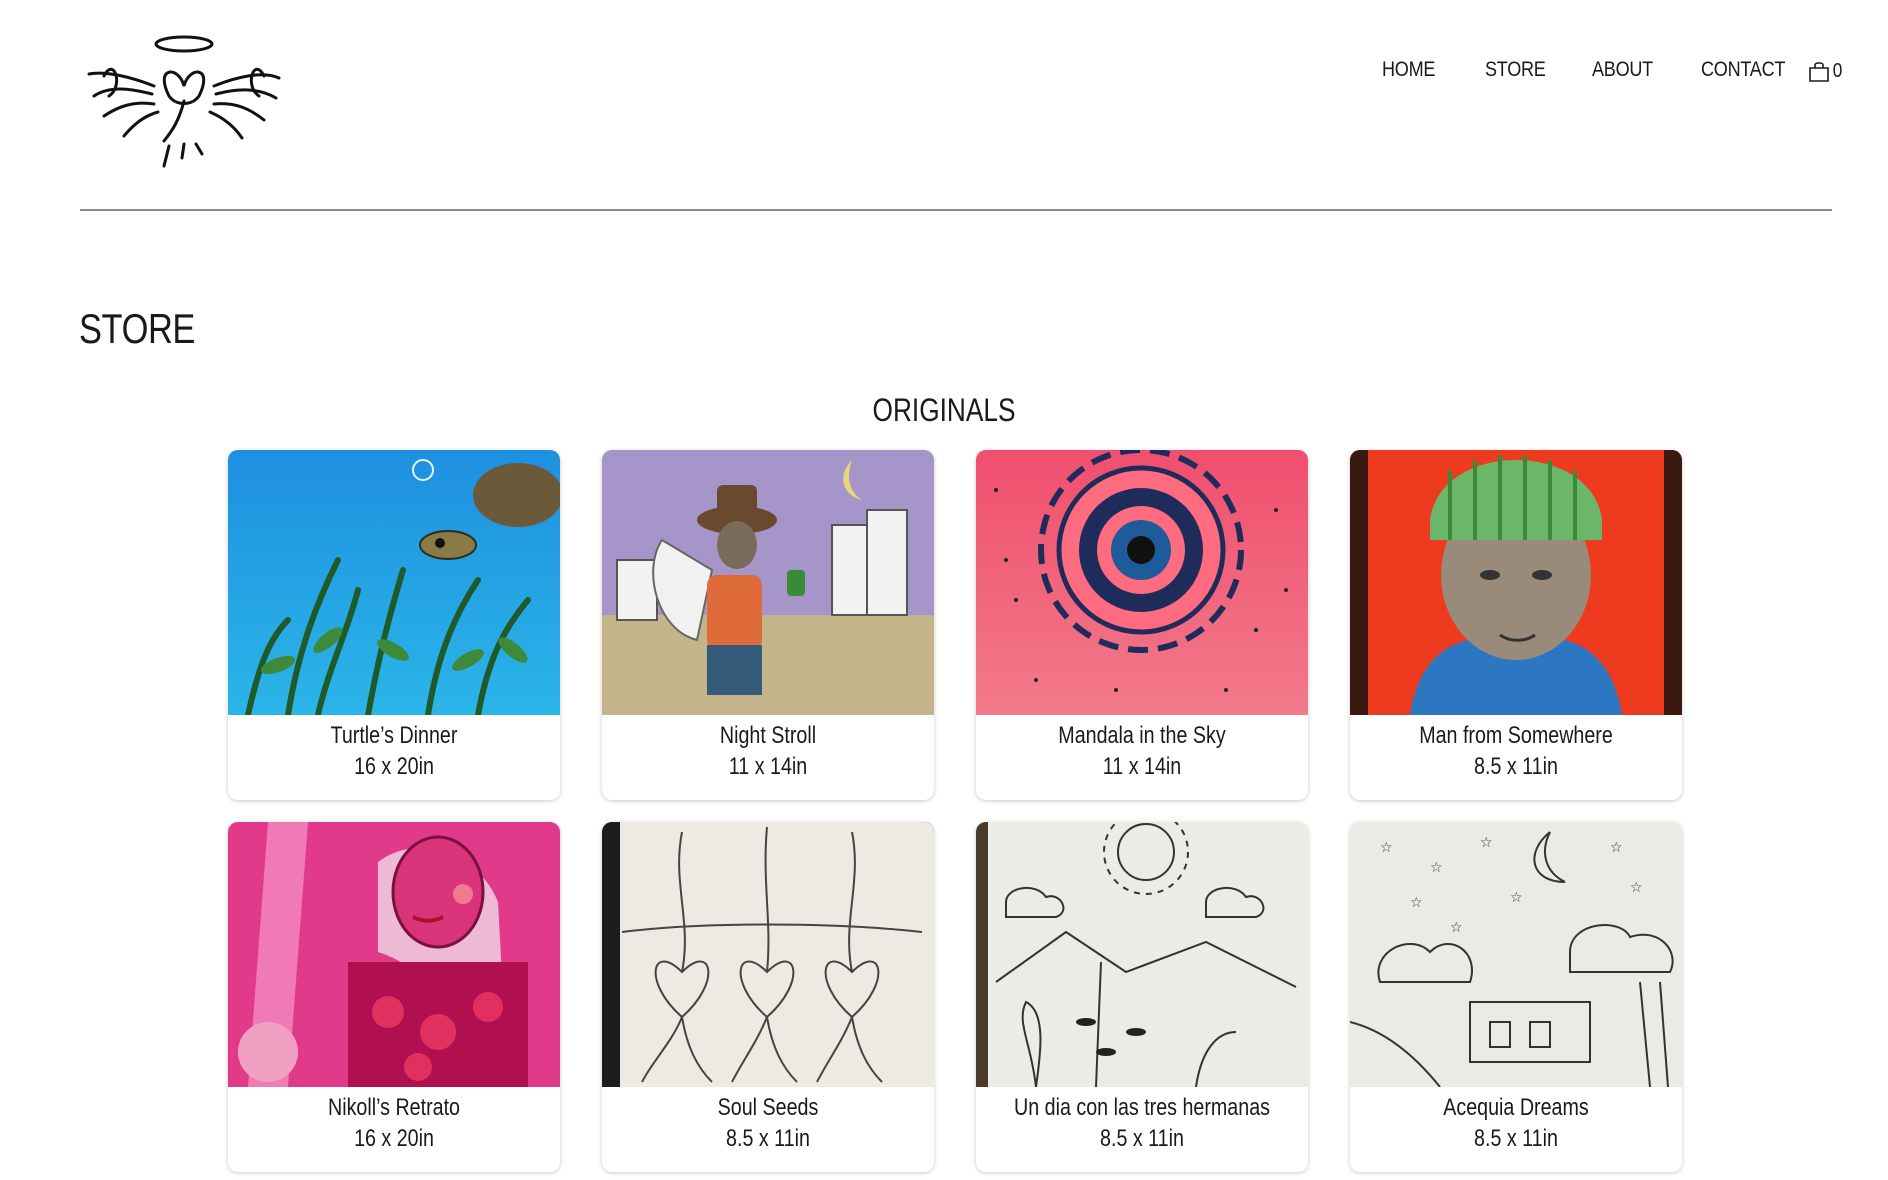 This screenshot has width=1888, height=1180. I want to click on product-card: Un dia con las tres hermanas 8.5 x 11in, so click(1142, 997).